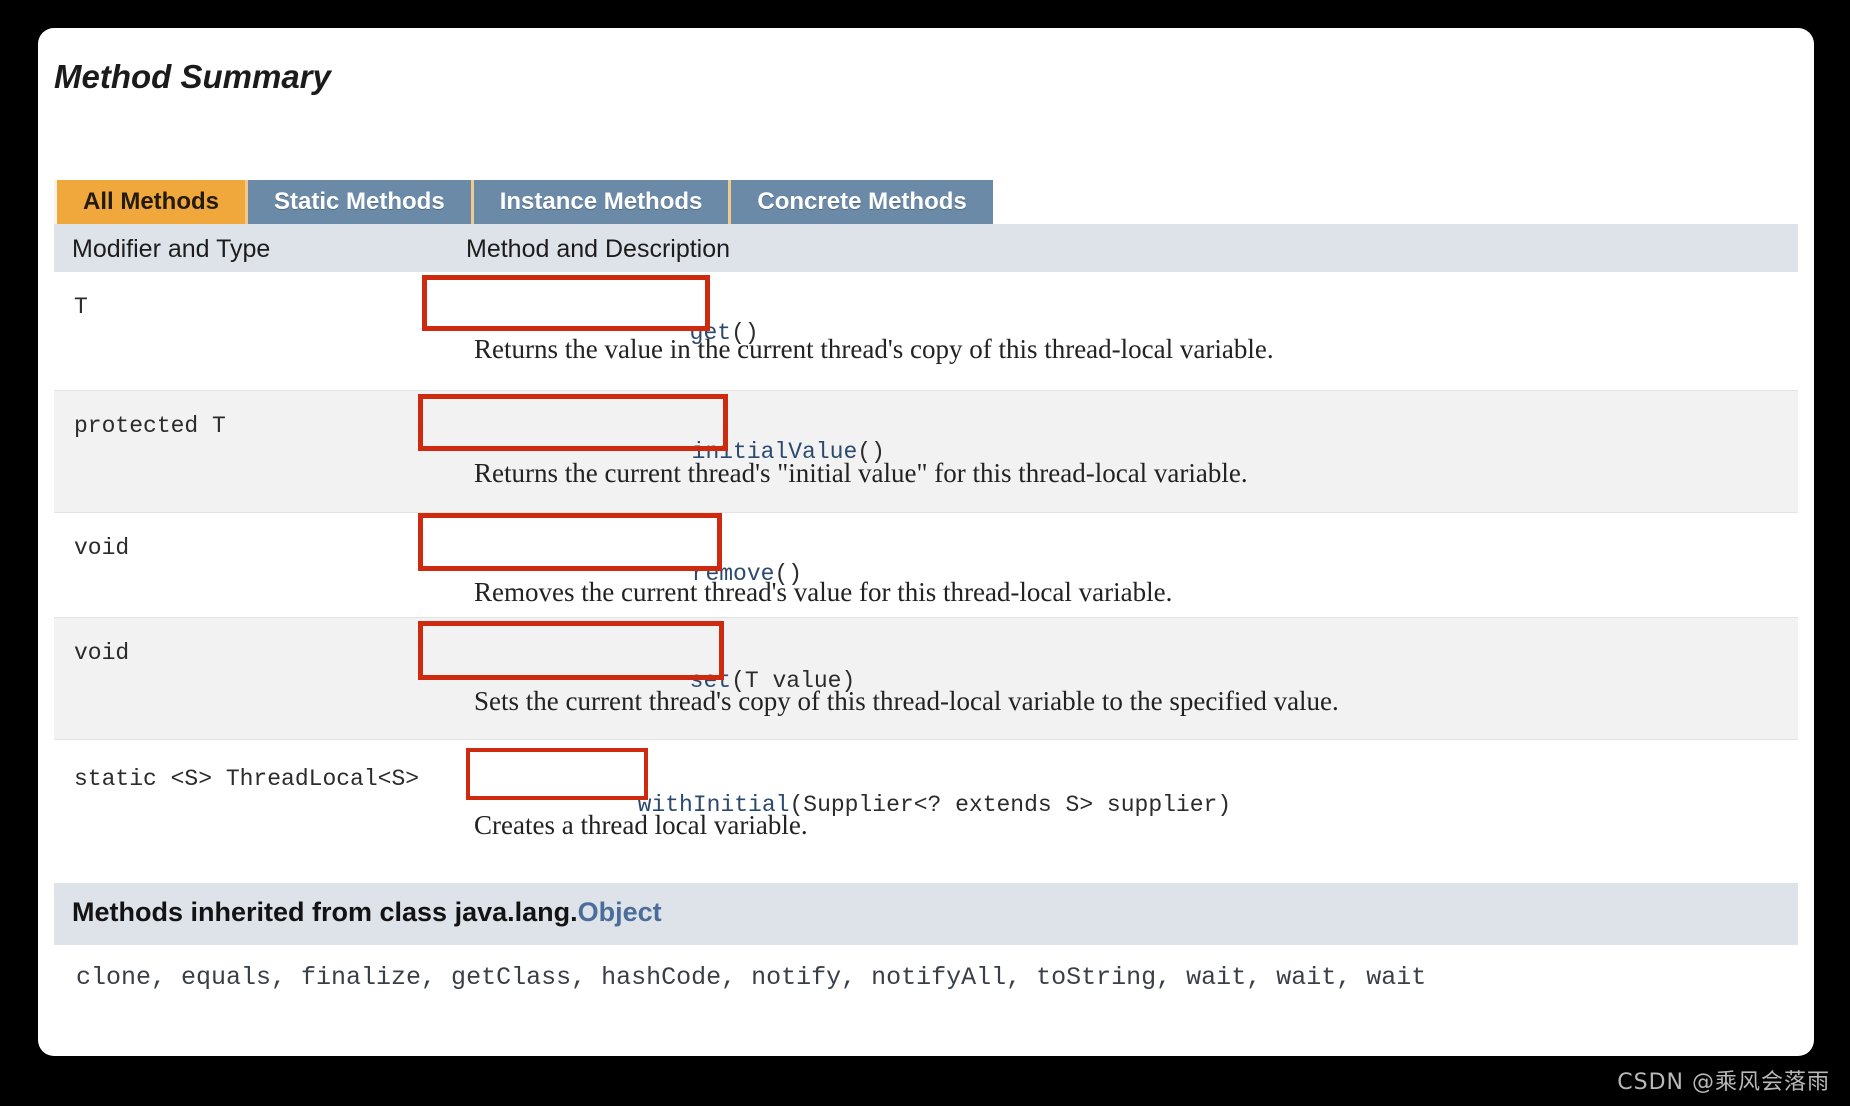 The width and height of the screenshot is (1850, 1106). What do you see at coordinates (620, 912) in the screenshot?
I see `inherited-class-link: Object` at bounding box center [620, 912].